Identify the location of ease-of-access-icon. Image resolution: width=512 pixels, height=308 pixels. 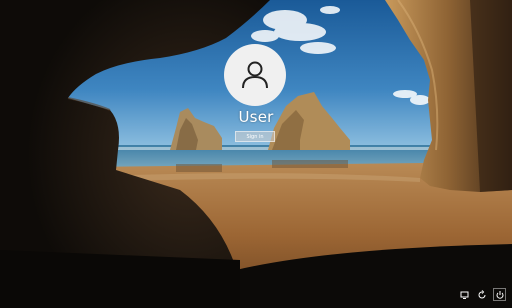
(482, 295).